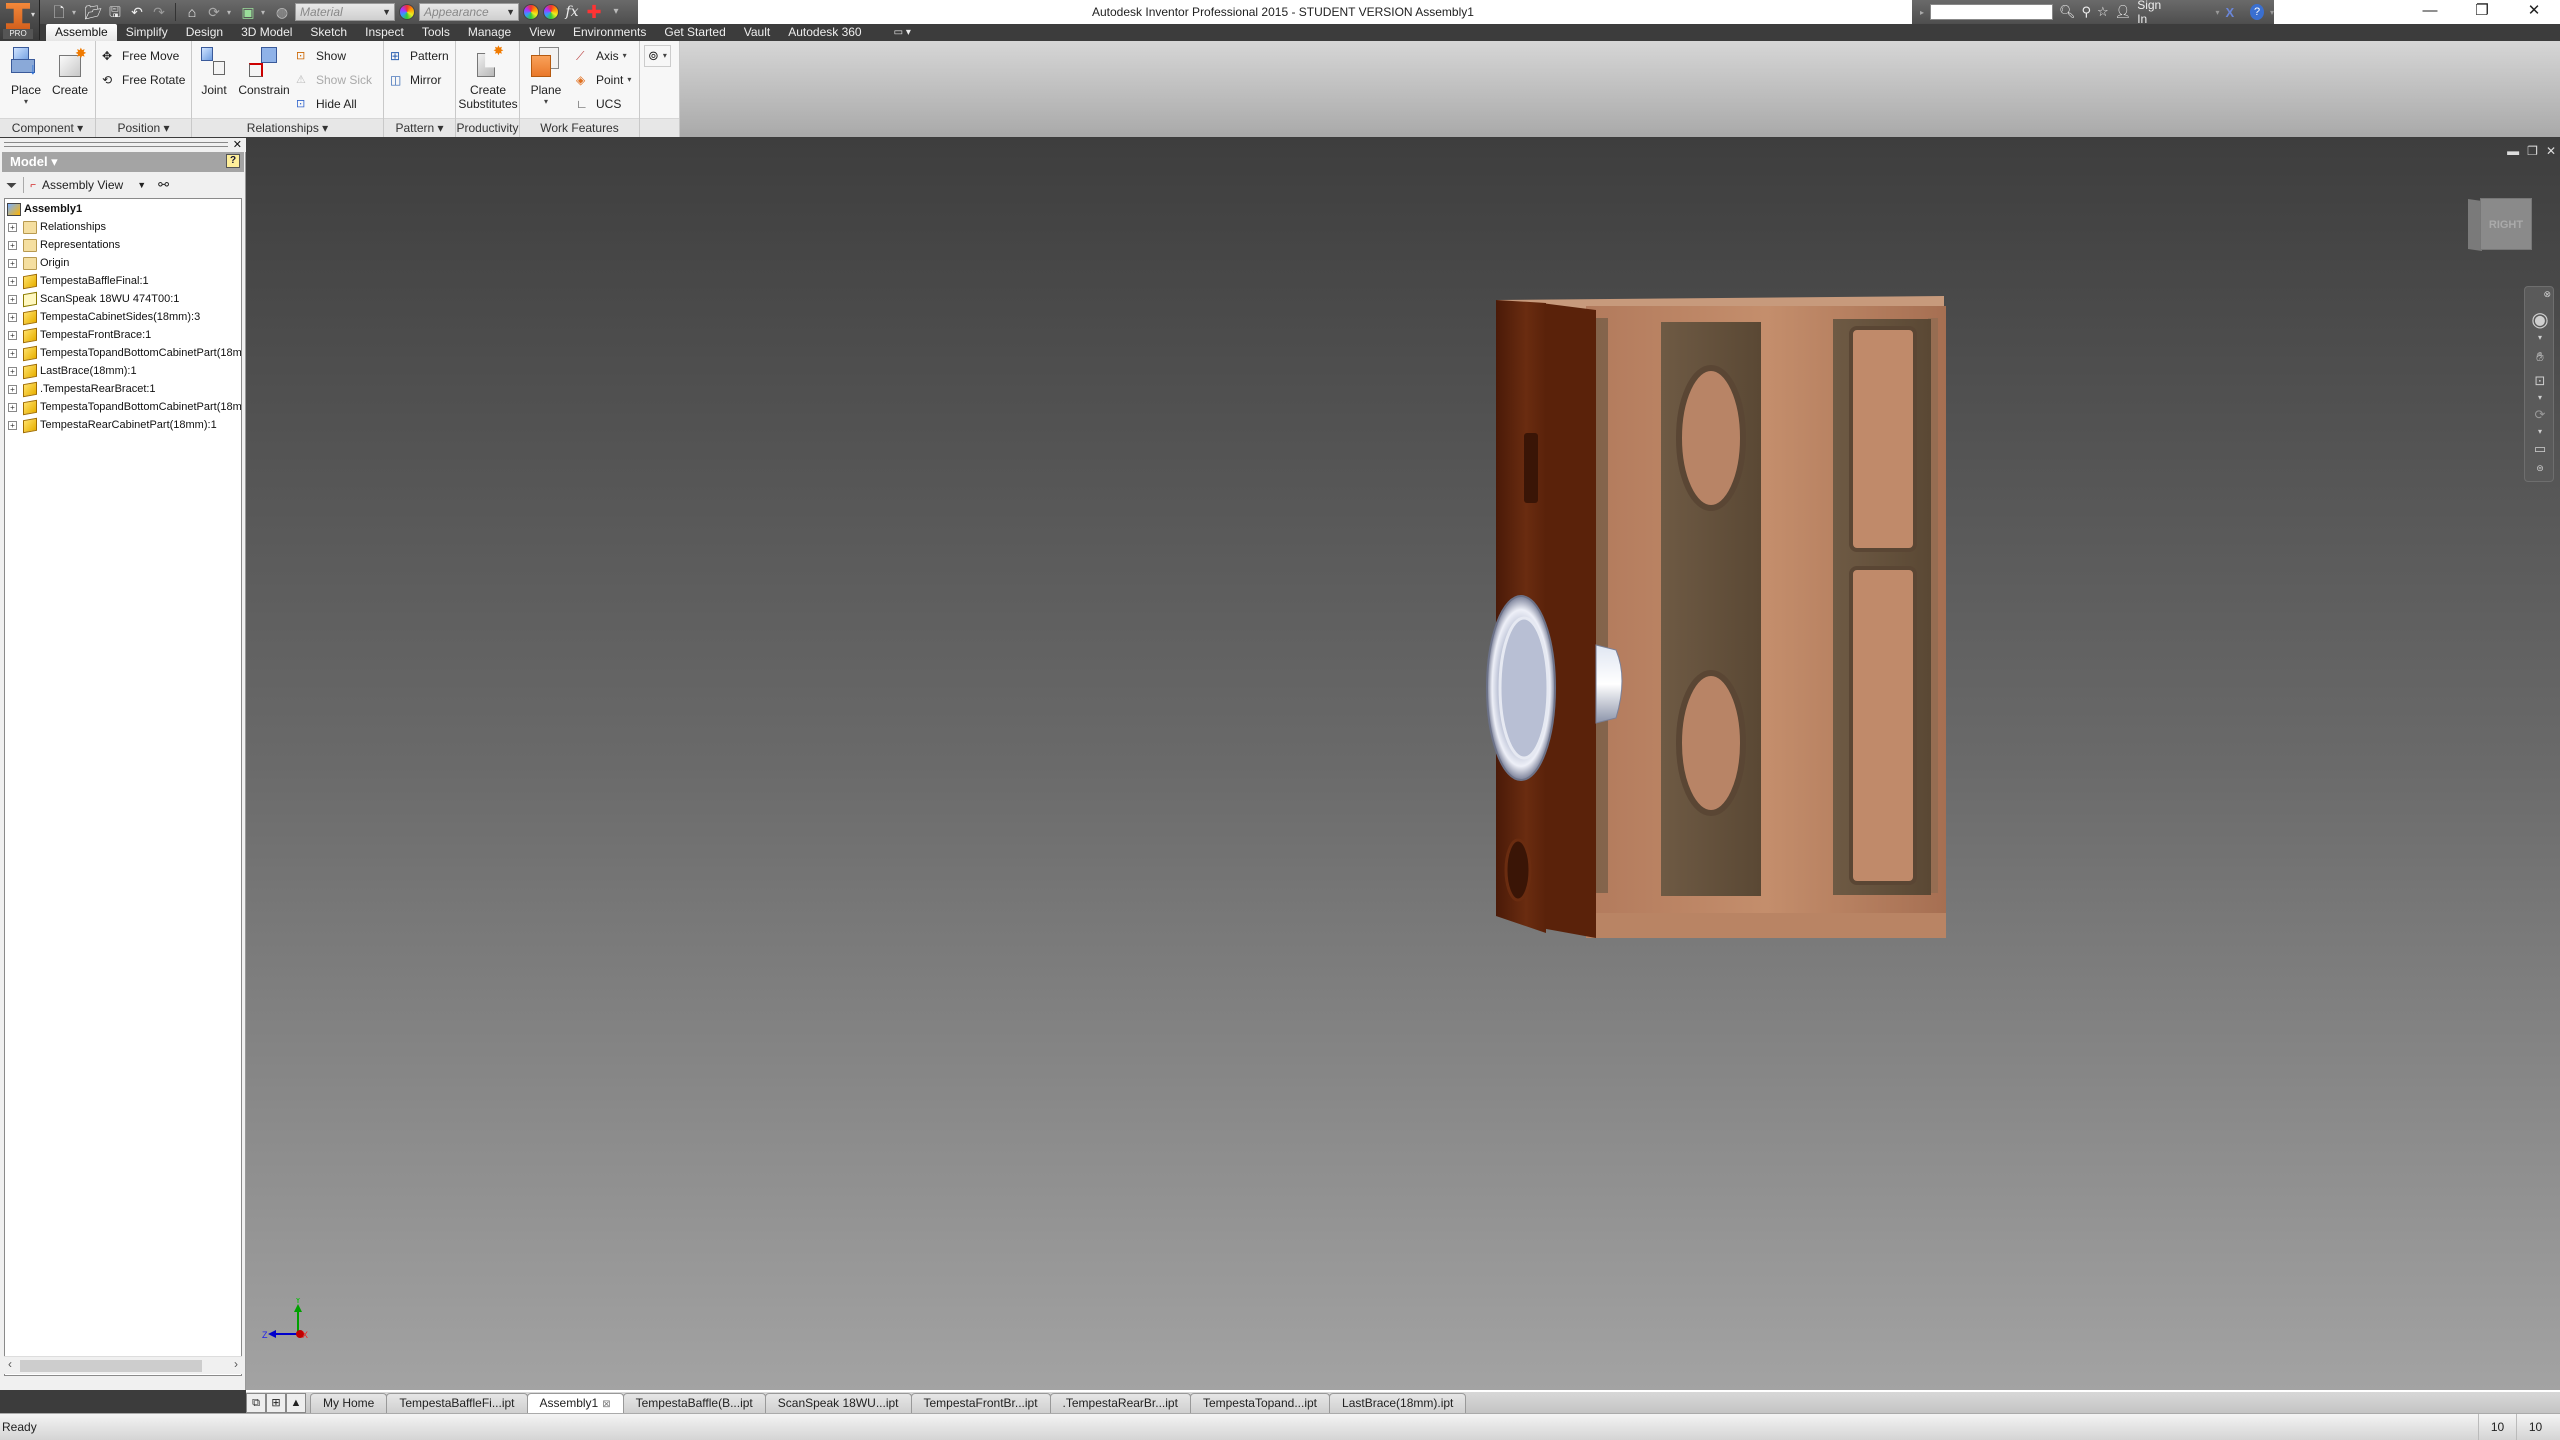 The width and height of the screenshot is (2560, 1440). I want to click on tab-vault: Vault, so click(757, 32).